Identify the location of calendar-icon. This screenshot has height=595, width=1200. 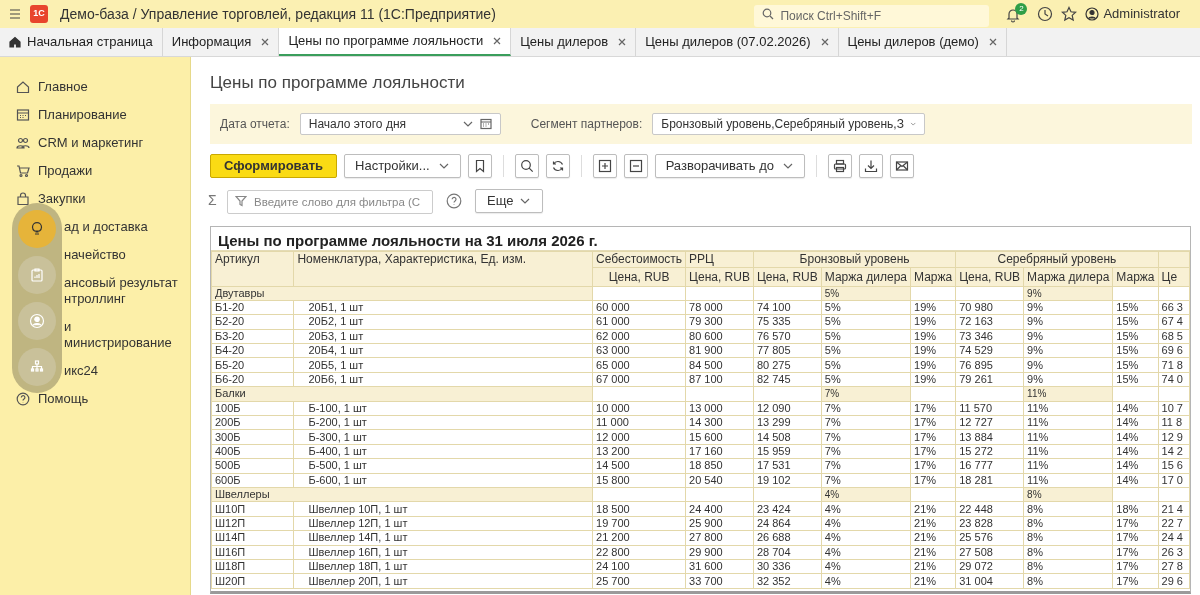
(485, 123).